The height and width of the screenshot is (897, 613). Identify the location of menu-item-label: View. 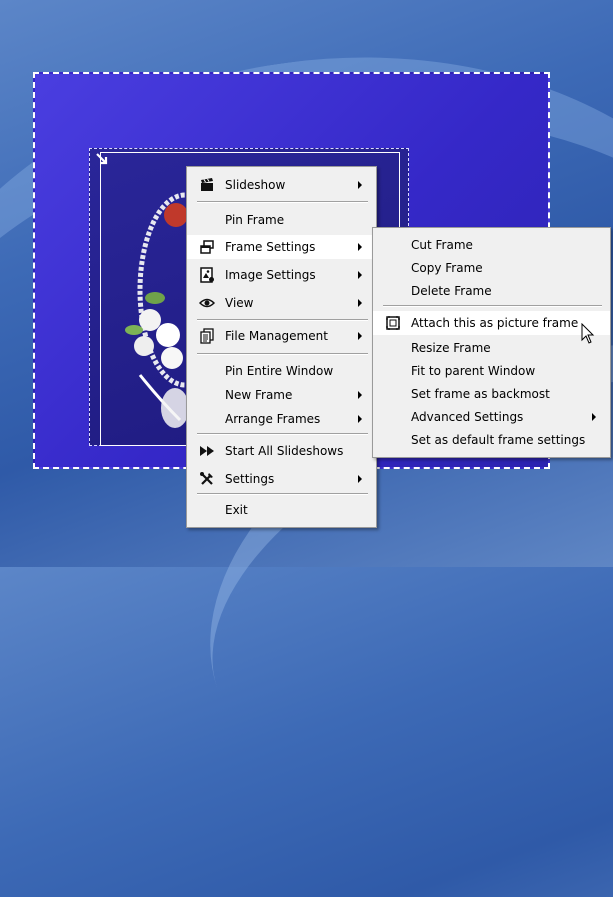
(239, 303).